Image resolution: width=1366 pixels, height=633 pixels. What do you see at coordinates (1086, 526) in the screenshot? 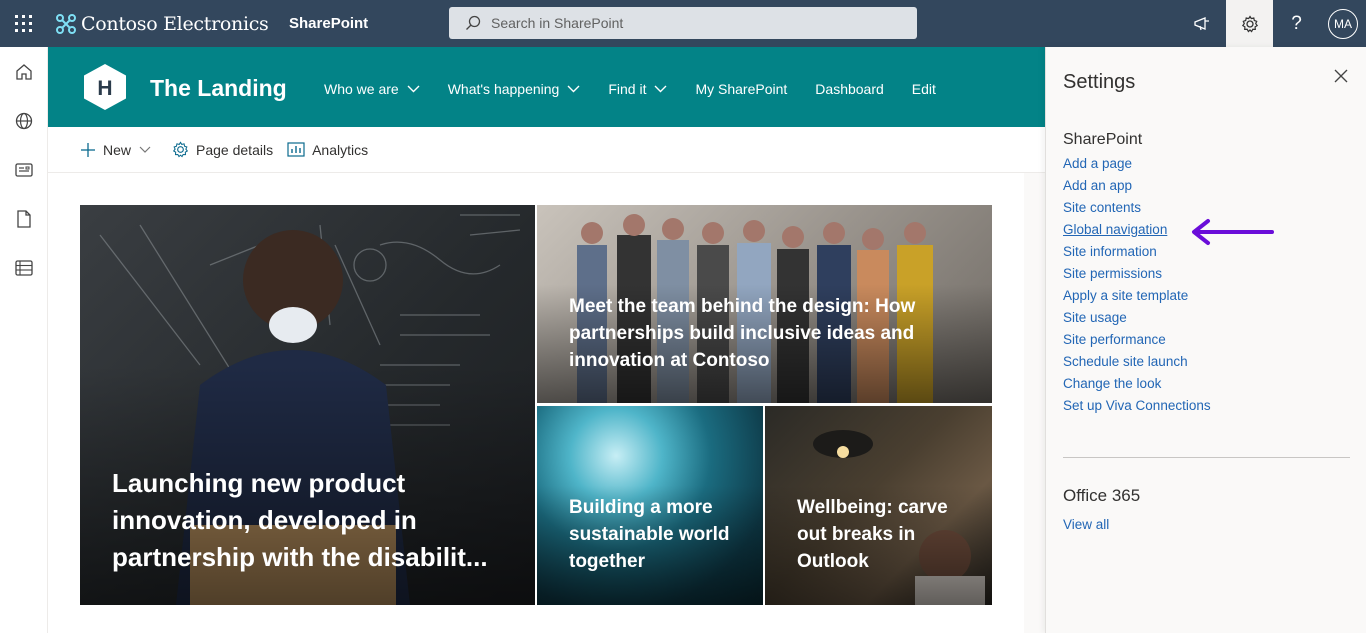
I see `link-view-all: View all` at bounding box center [1086, 526].